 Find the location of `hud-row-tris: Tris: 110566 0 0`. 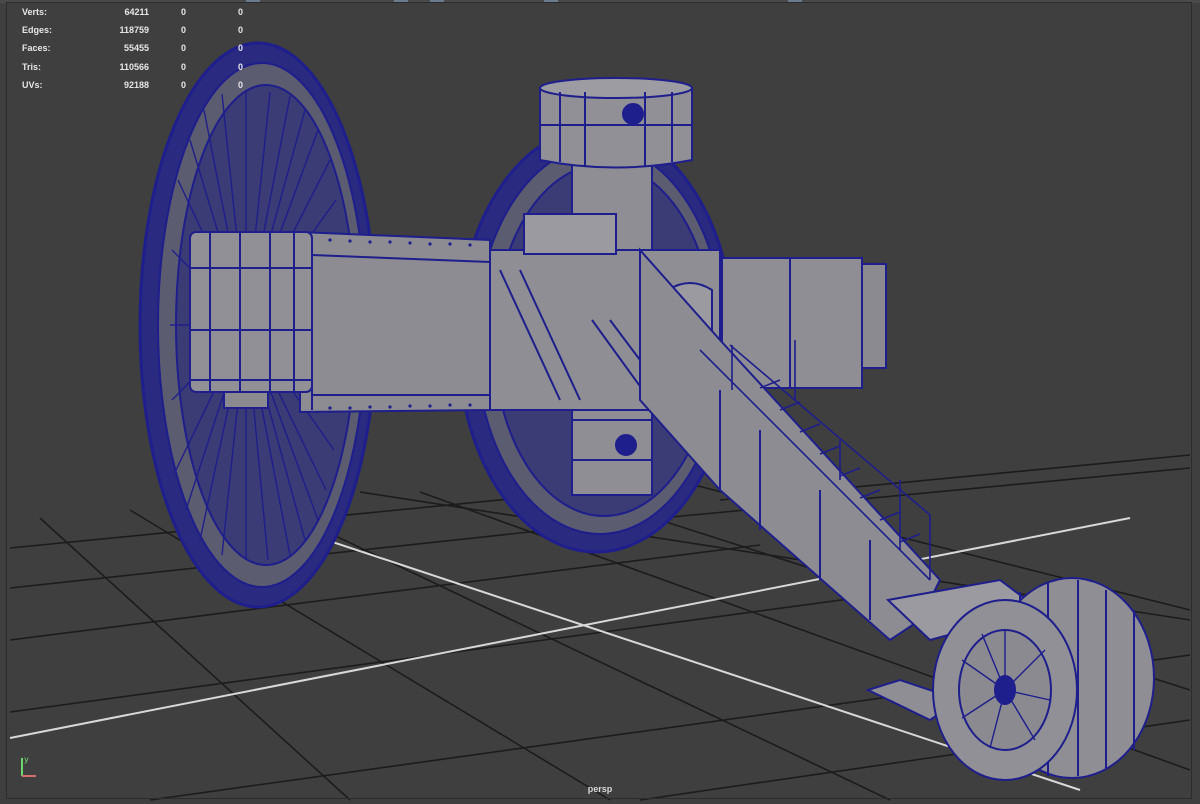

hud-row-tris: Tris: 110566 0 0 is located at coordinates (142, 67).